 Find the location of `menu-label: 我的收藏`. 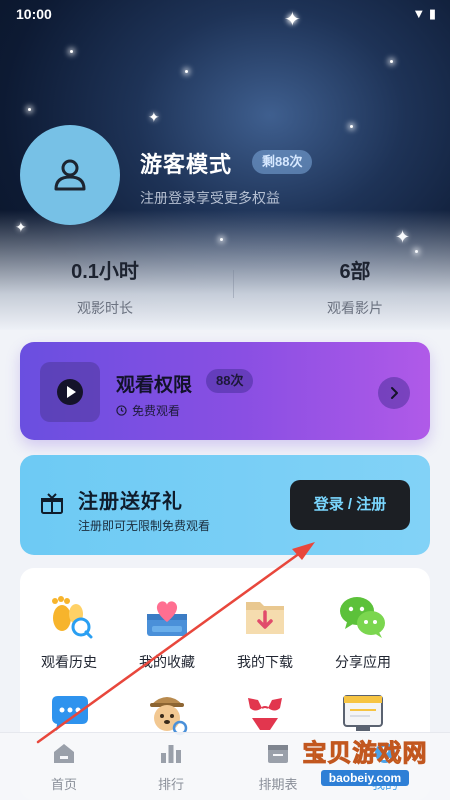

menu-label: 我的收藏 is located at coordinates (167, 662).